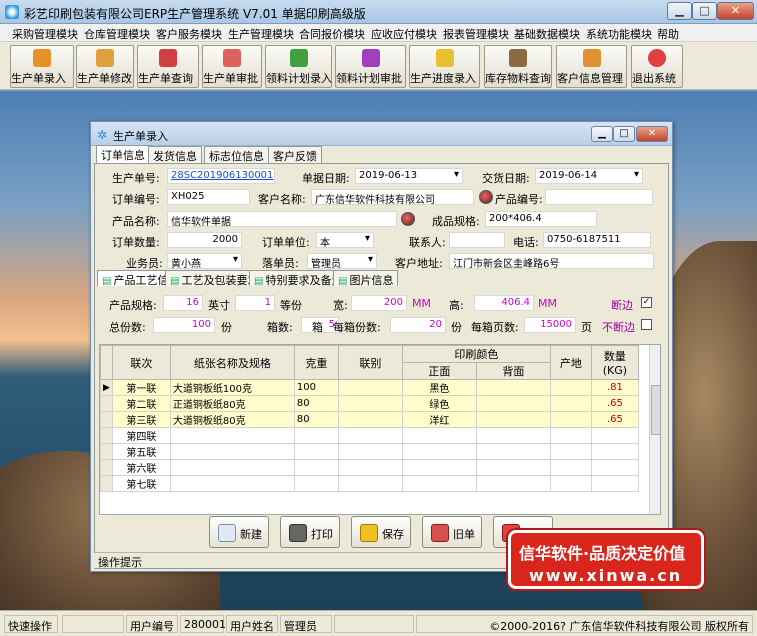 Image resolution: width=757 pixels, height=636 pixels. I want to click on cell-front: 绿色, so click(439, 403).